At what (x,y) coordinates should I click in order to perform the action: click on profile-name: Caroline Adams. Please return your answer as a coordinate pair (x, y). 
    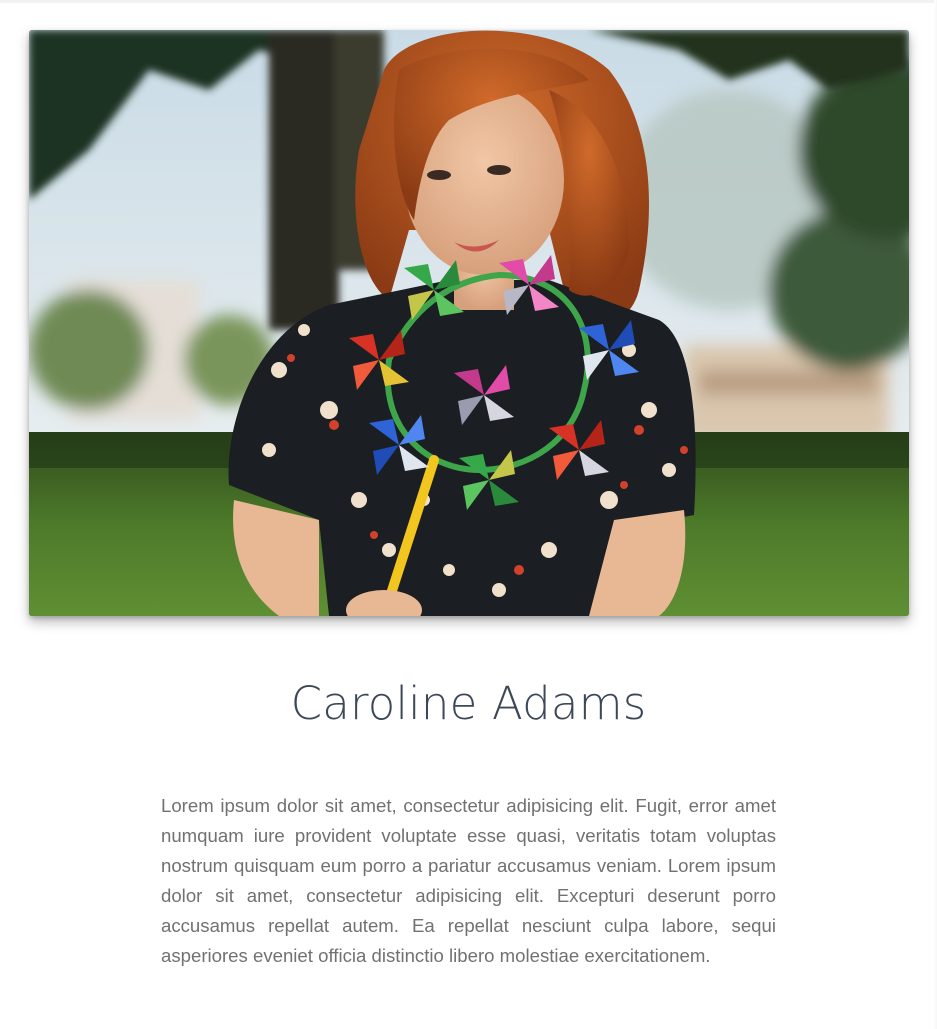
    Looking at the image, I should click on (468, 703).